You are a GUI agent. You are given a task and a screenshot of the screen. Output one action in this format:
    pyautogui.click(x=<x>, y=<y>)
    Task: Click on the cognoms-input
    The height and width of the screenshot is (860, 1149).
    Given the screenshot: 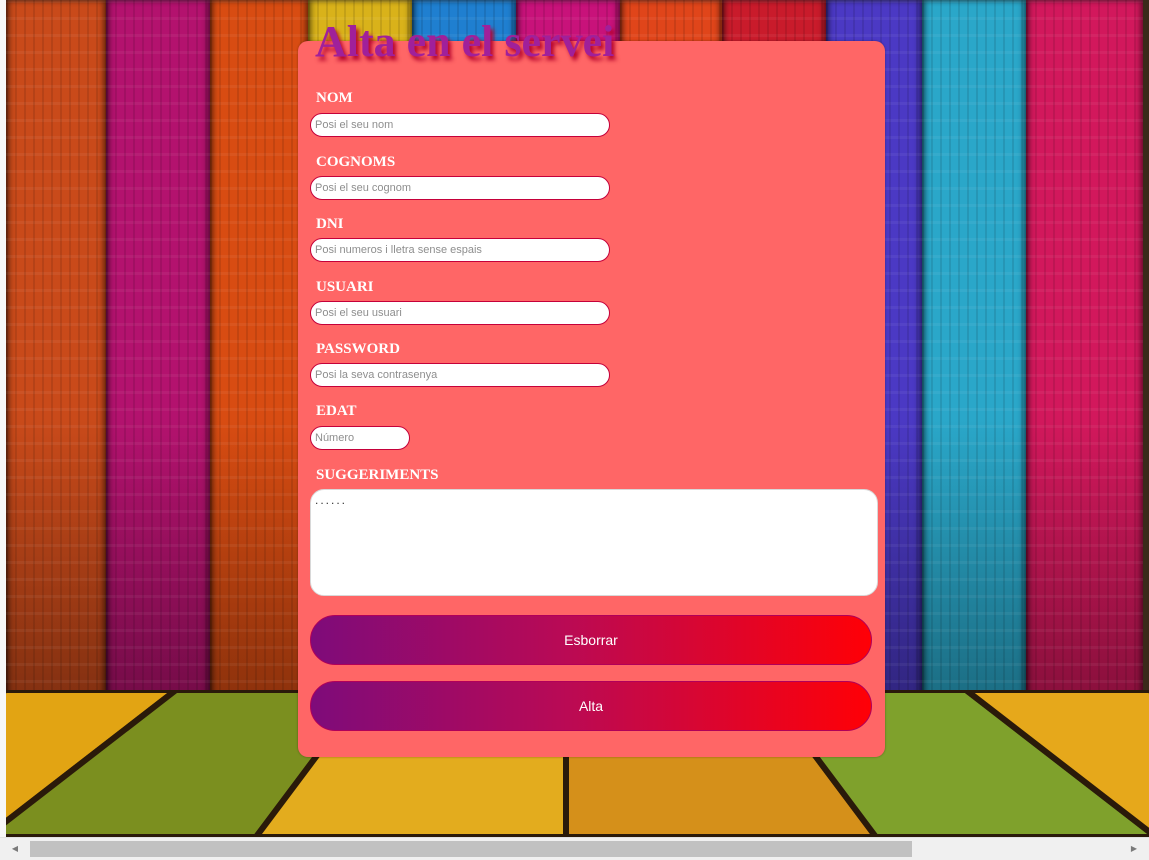 What is the action you would take?
    pyautogui.click(x=460, y=188)
    